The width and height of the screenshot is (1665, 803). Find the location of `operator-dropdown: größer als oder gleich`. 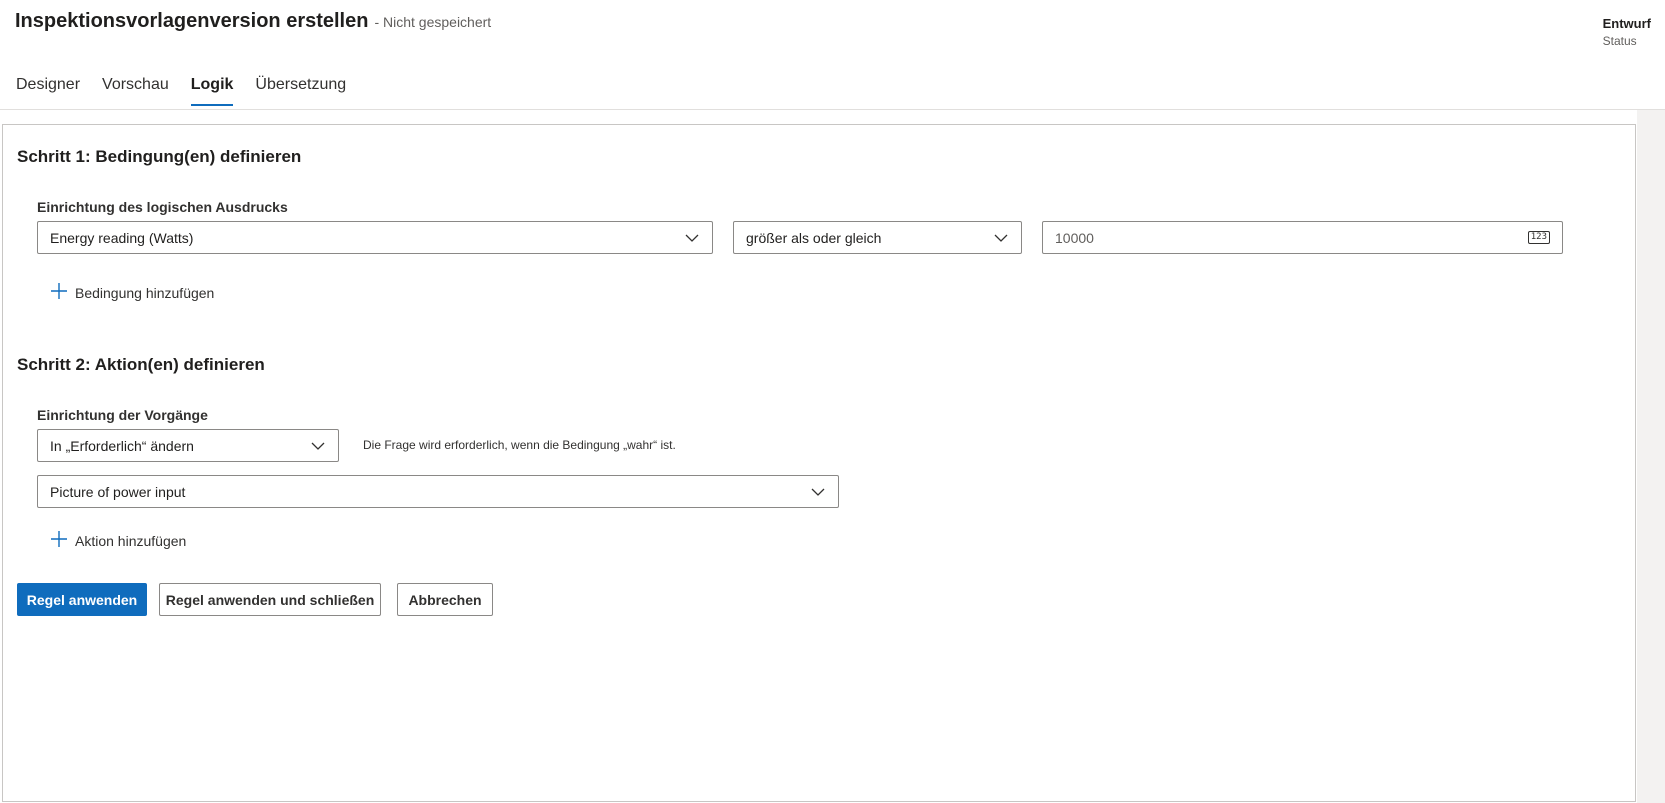

operator-dropdown: größer als oder gleich is located at coordinates (877, 237).